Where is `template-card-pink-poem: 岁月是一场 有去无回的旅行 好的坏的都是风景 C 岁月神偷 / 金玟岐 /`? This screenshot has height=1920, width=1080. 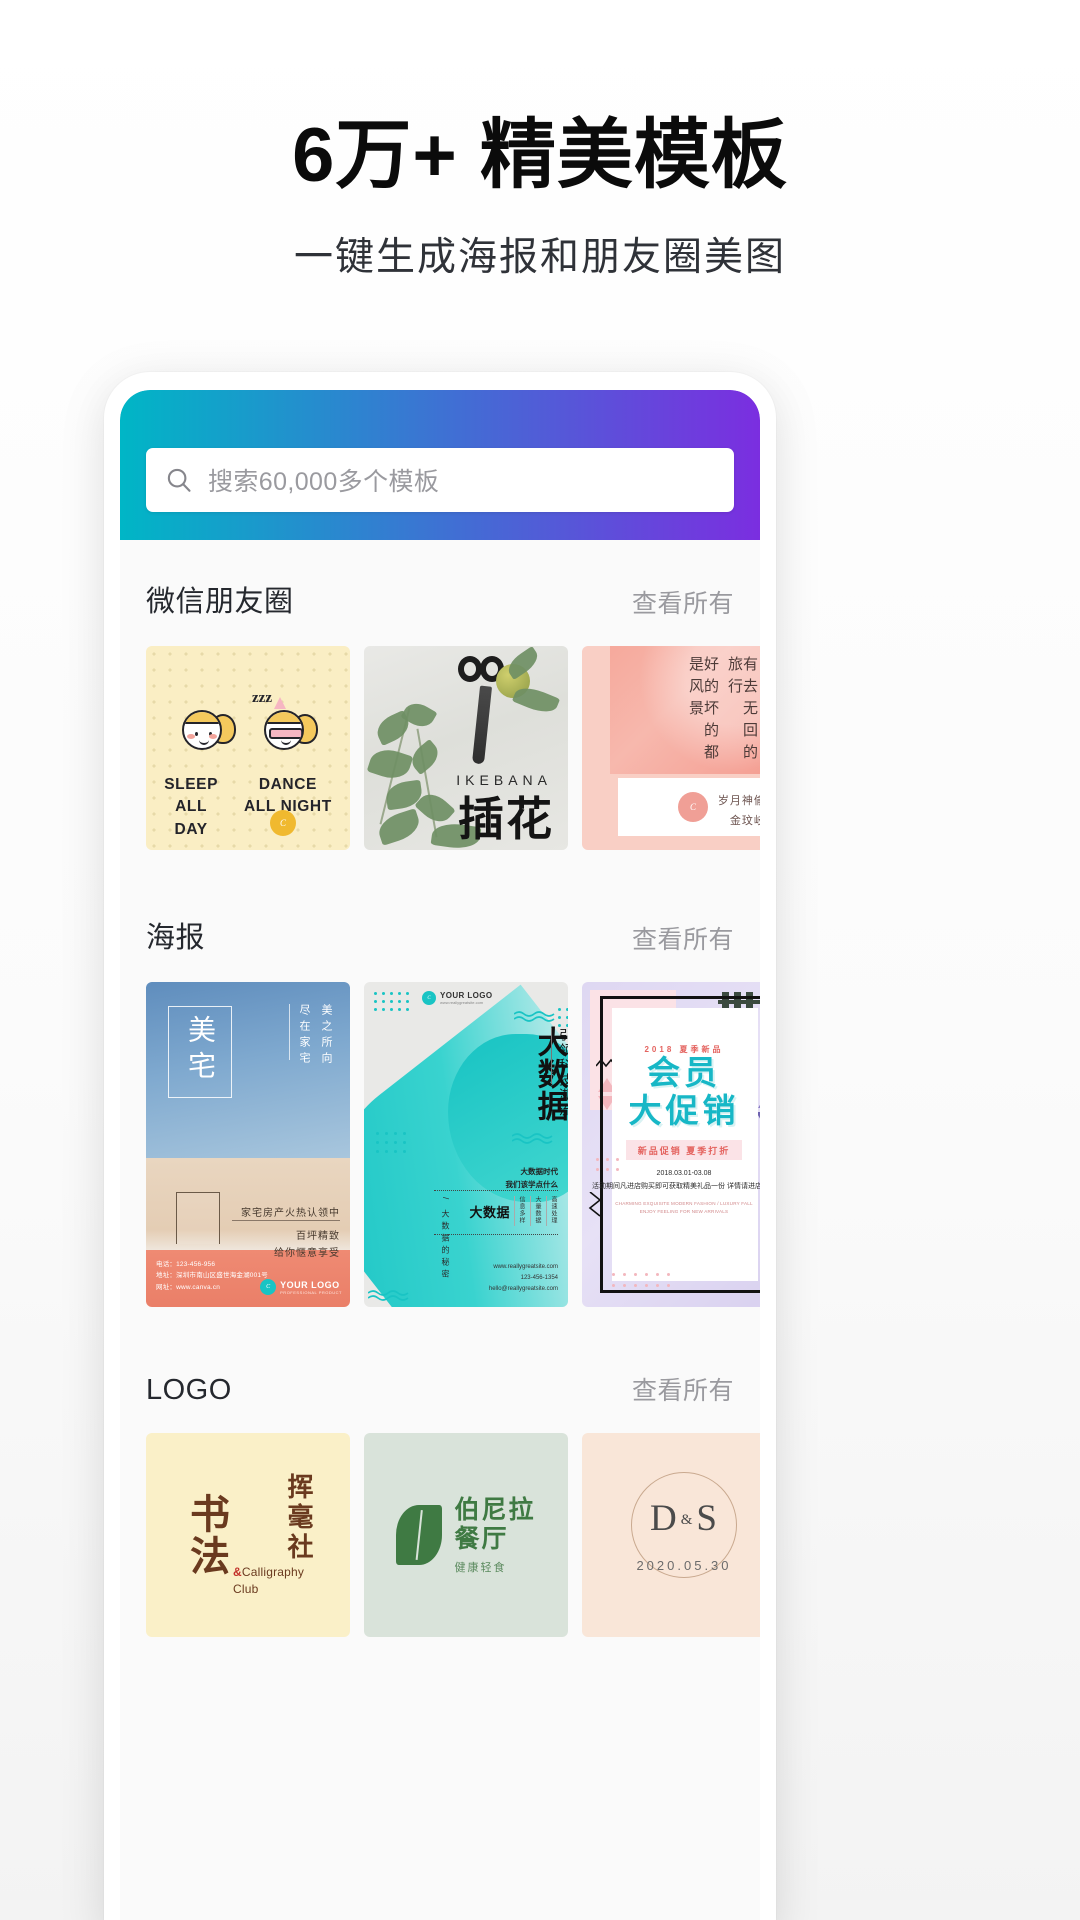 template-card-pink-poem: 岁月是一场 有去无回的旅行 好的坏的都是风景 C 岁月神偷 / 金玟岐 / is located at coordinates (671, 748).